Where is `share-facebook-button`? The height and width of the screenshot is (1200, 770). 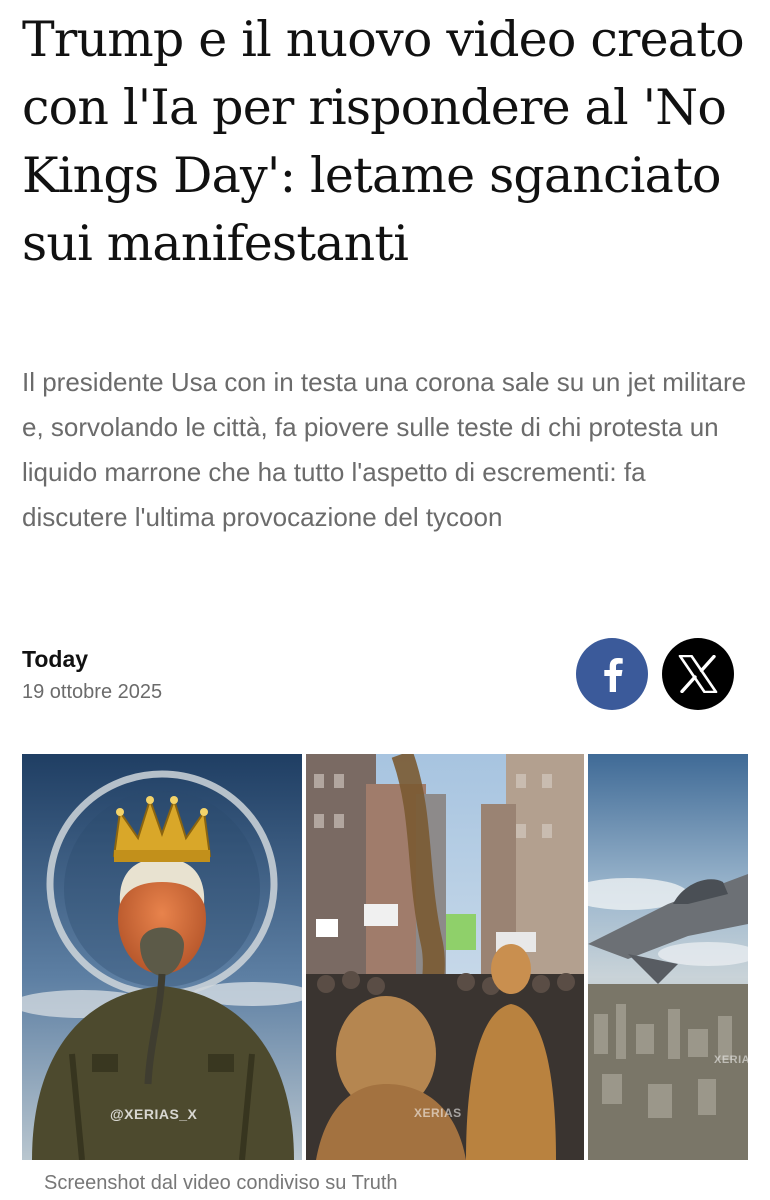
share-facebook-button is located at coordinates (612, 674).